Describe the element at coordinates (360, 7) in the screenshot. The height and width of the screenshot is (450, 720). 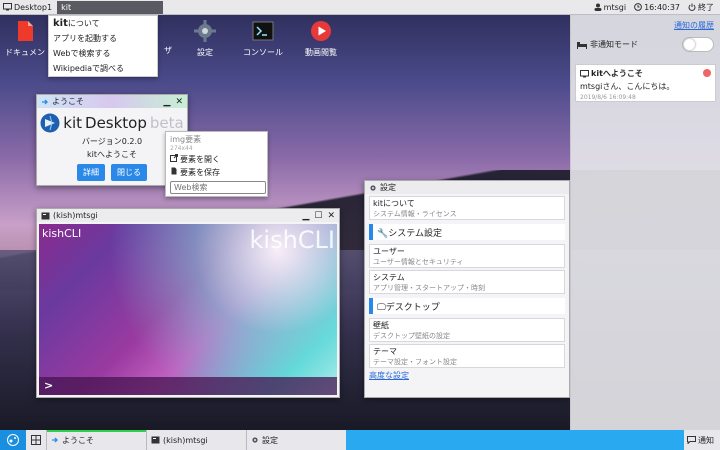
I see `top-bar: Desktop1 kit mtsgi 16:40:37 終了` at that location.